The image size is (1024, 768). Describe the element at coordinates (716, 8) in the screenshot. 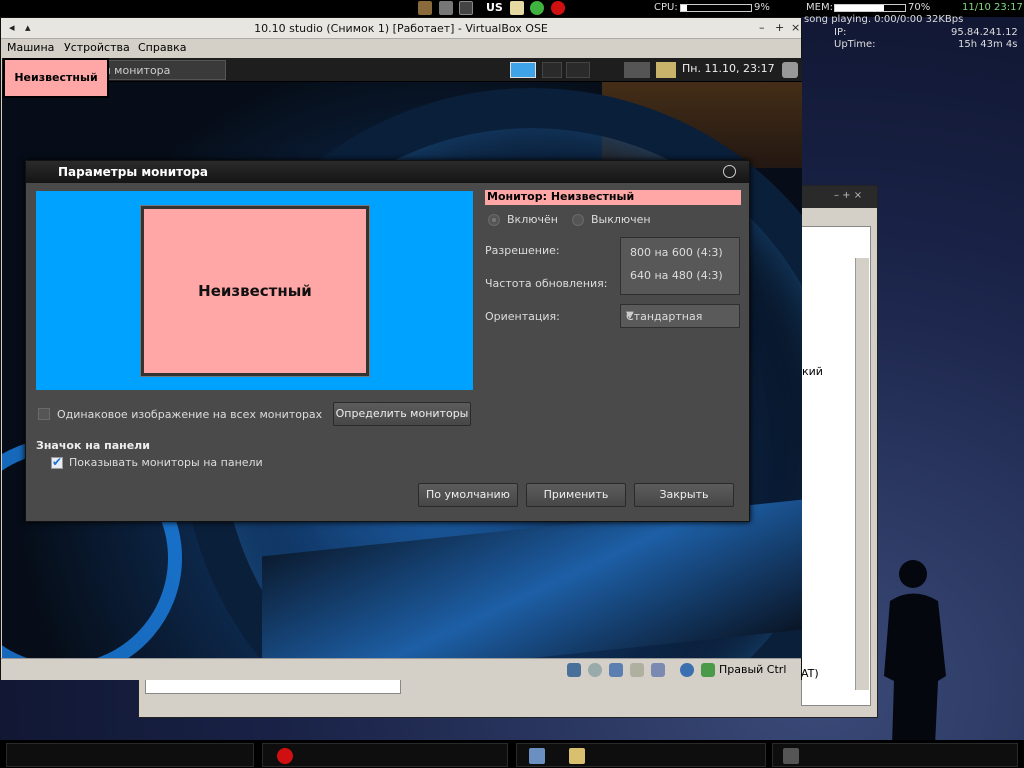

I see `cpu-meter` at that location.